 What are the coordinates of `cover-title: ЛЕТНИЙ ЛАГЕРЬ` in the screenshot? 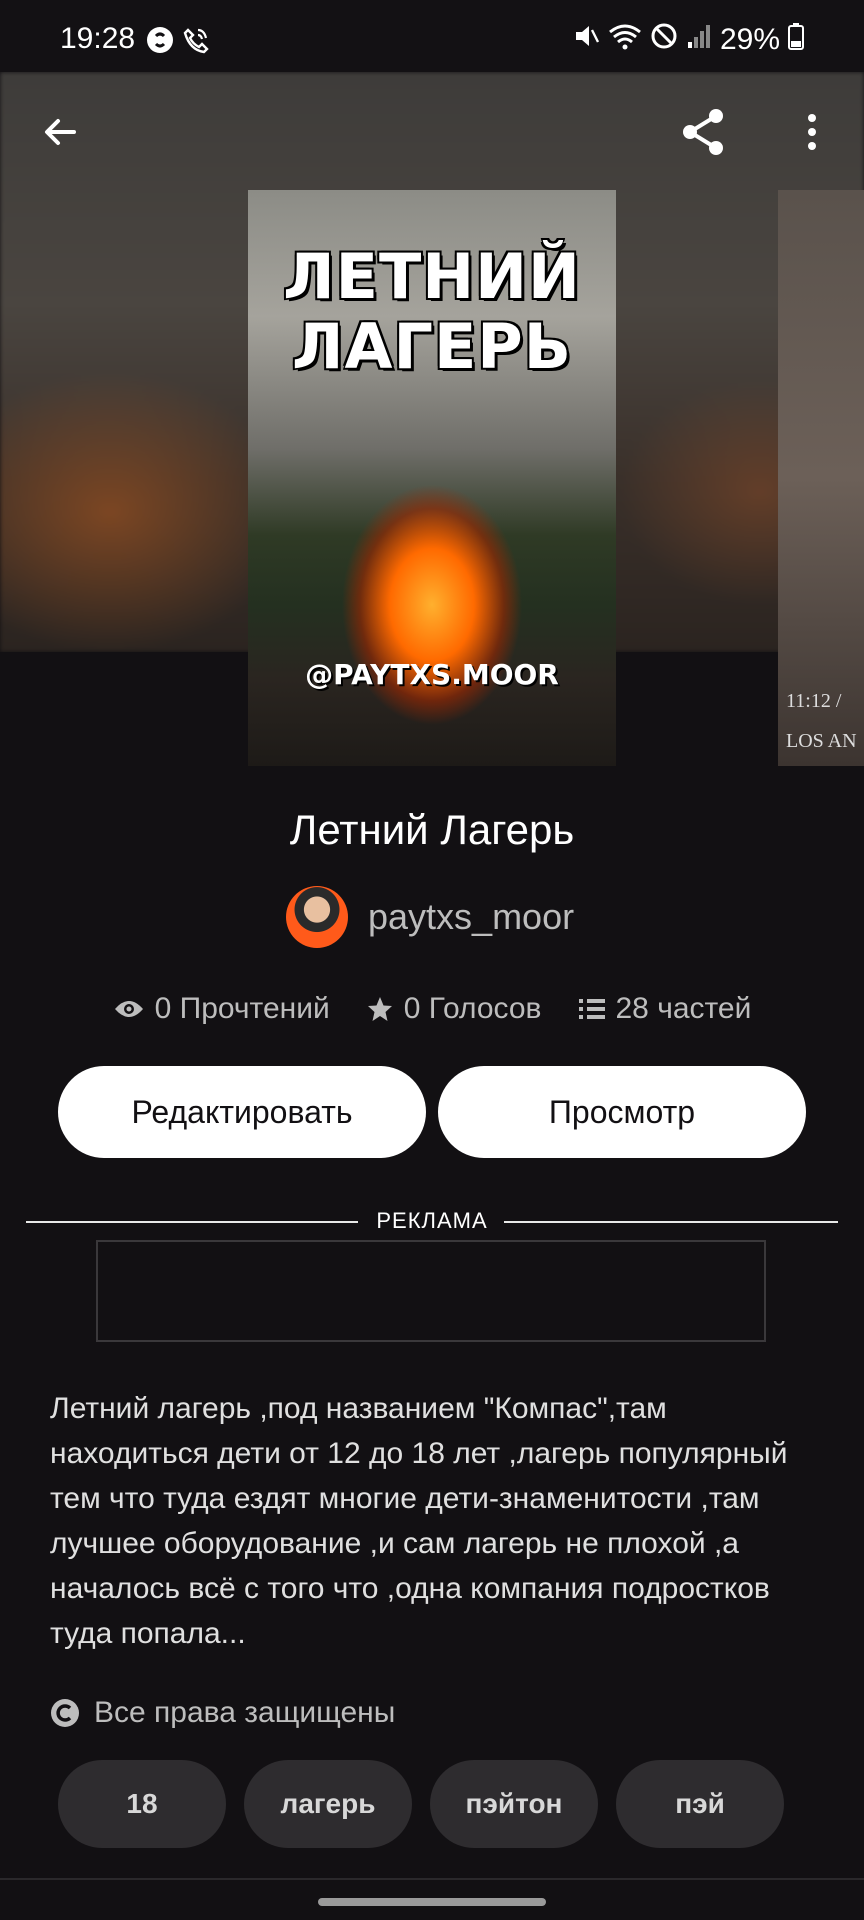 It's located at (432, 312).